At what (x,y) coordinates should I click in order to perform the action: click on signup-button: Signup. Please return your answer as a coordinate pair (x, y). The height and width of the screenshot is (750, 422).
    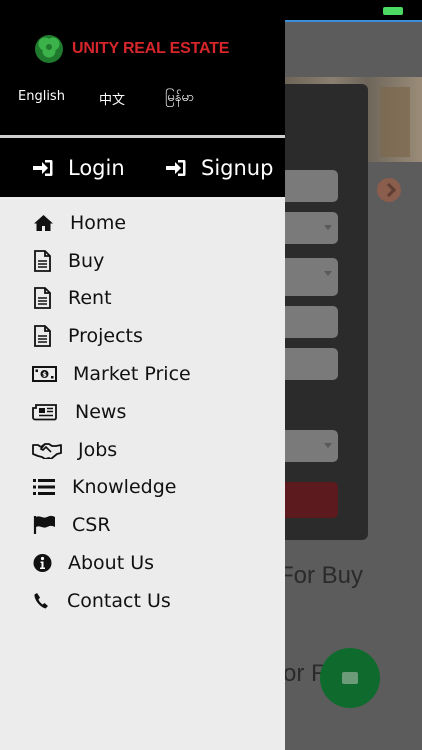
    Looking at the image, I should click on (219, 167).